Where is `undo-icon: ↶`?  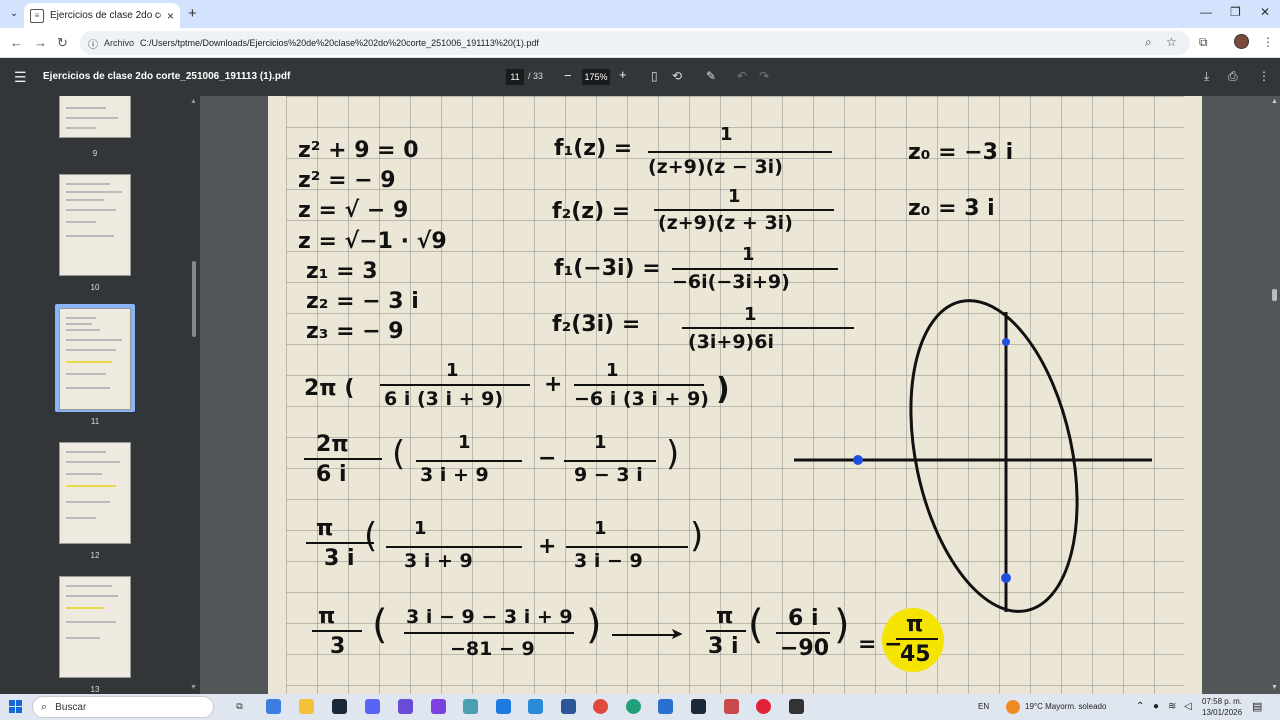 undo-icon: ↶ is located at coordinates (742, 76).